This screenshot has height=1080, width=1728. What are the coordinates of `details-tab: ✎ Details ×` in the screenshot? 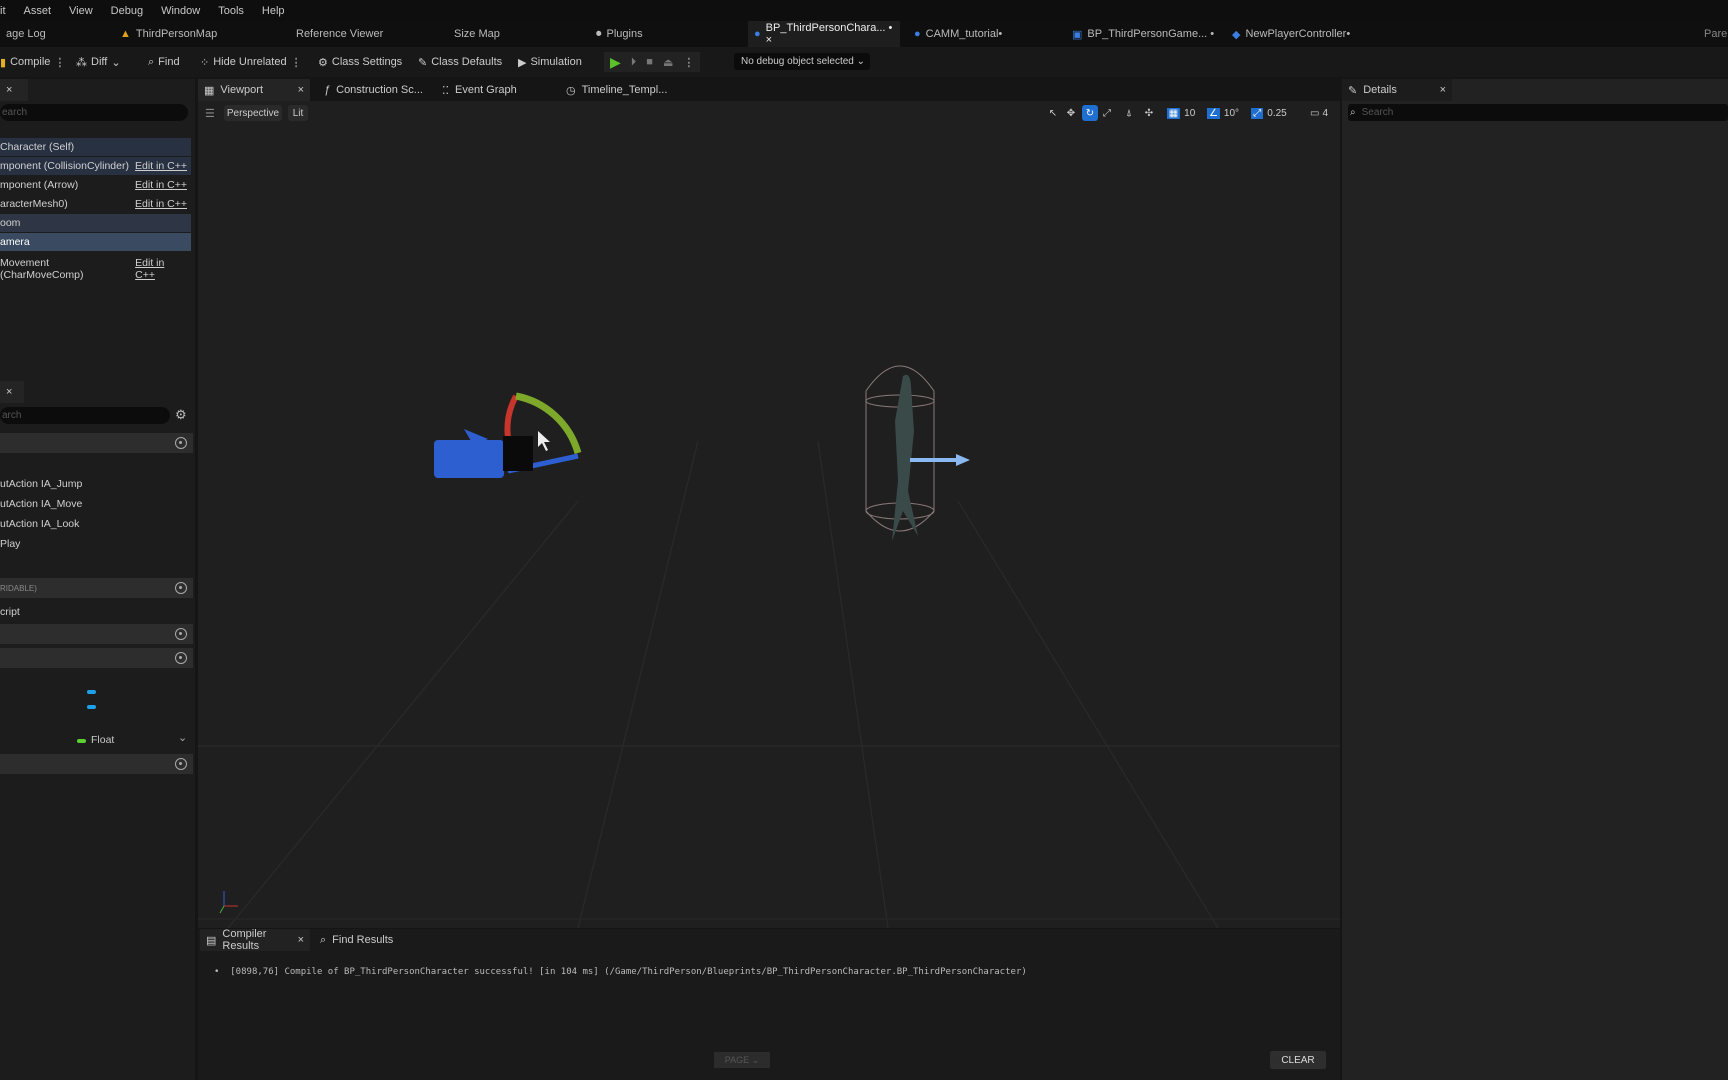 It's located at (1397, 90).